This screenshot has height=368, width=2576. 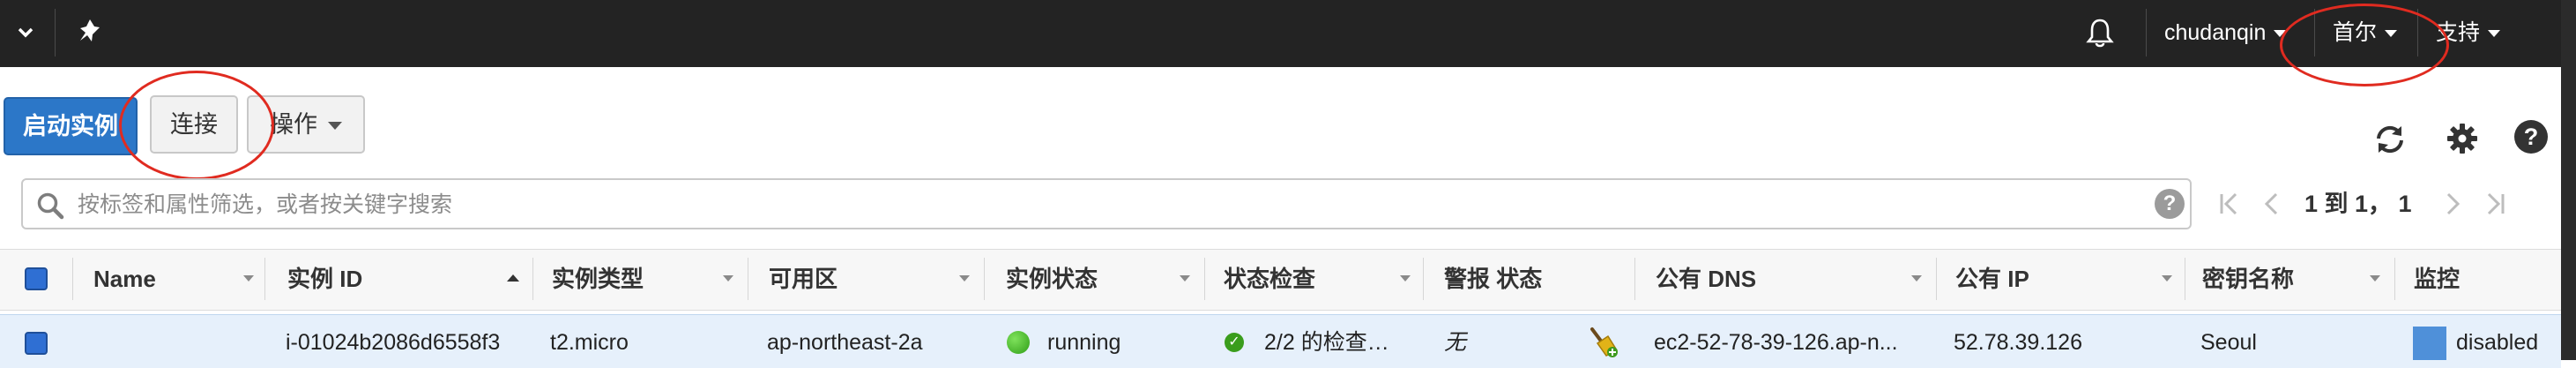 I want to click on column-header-instance-type: 实例类型, so click(x=598, y=279).